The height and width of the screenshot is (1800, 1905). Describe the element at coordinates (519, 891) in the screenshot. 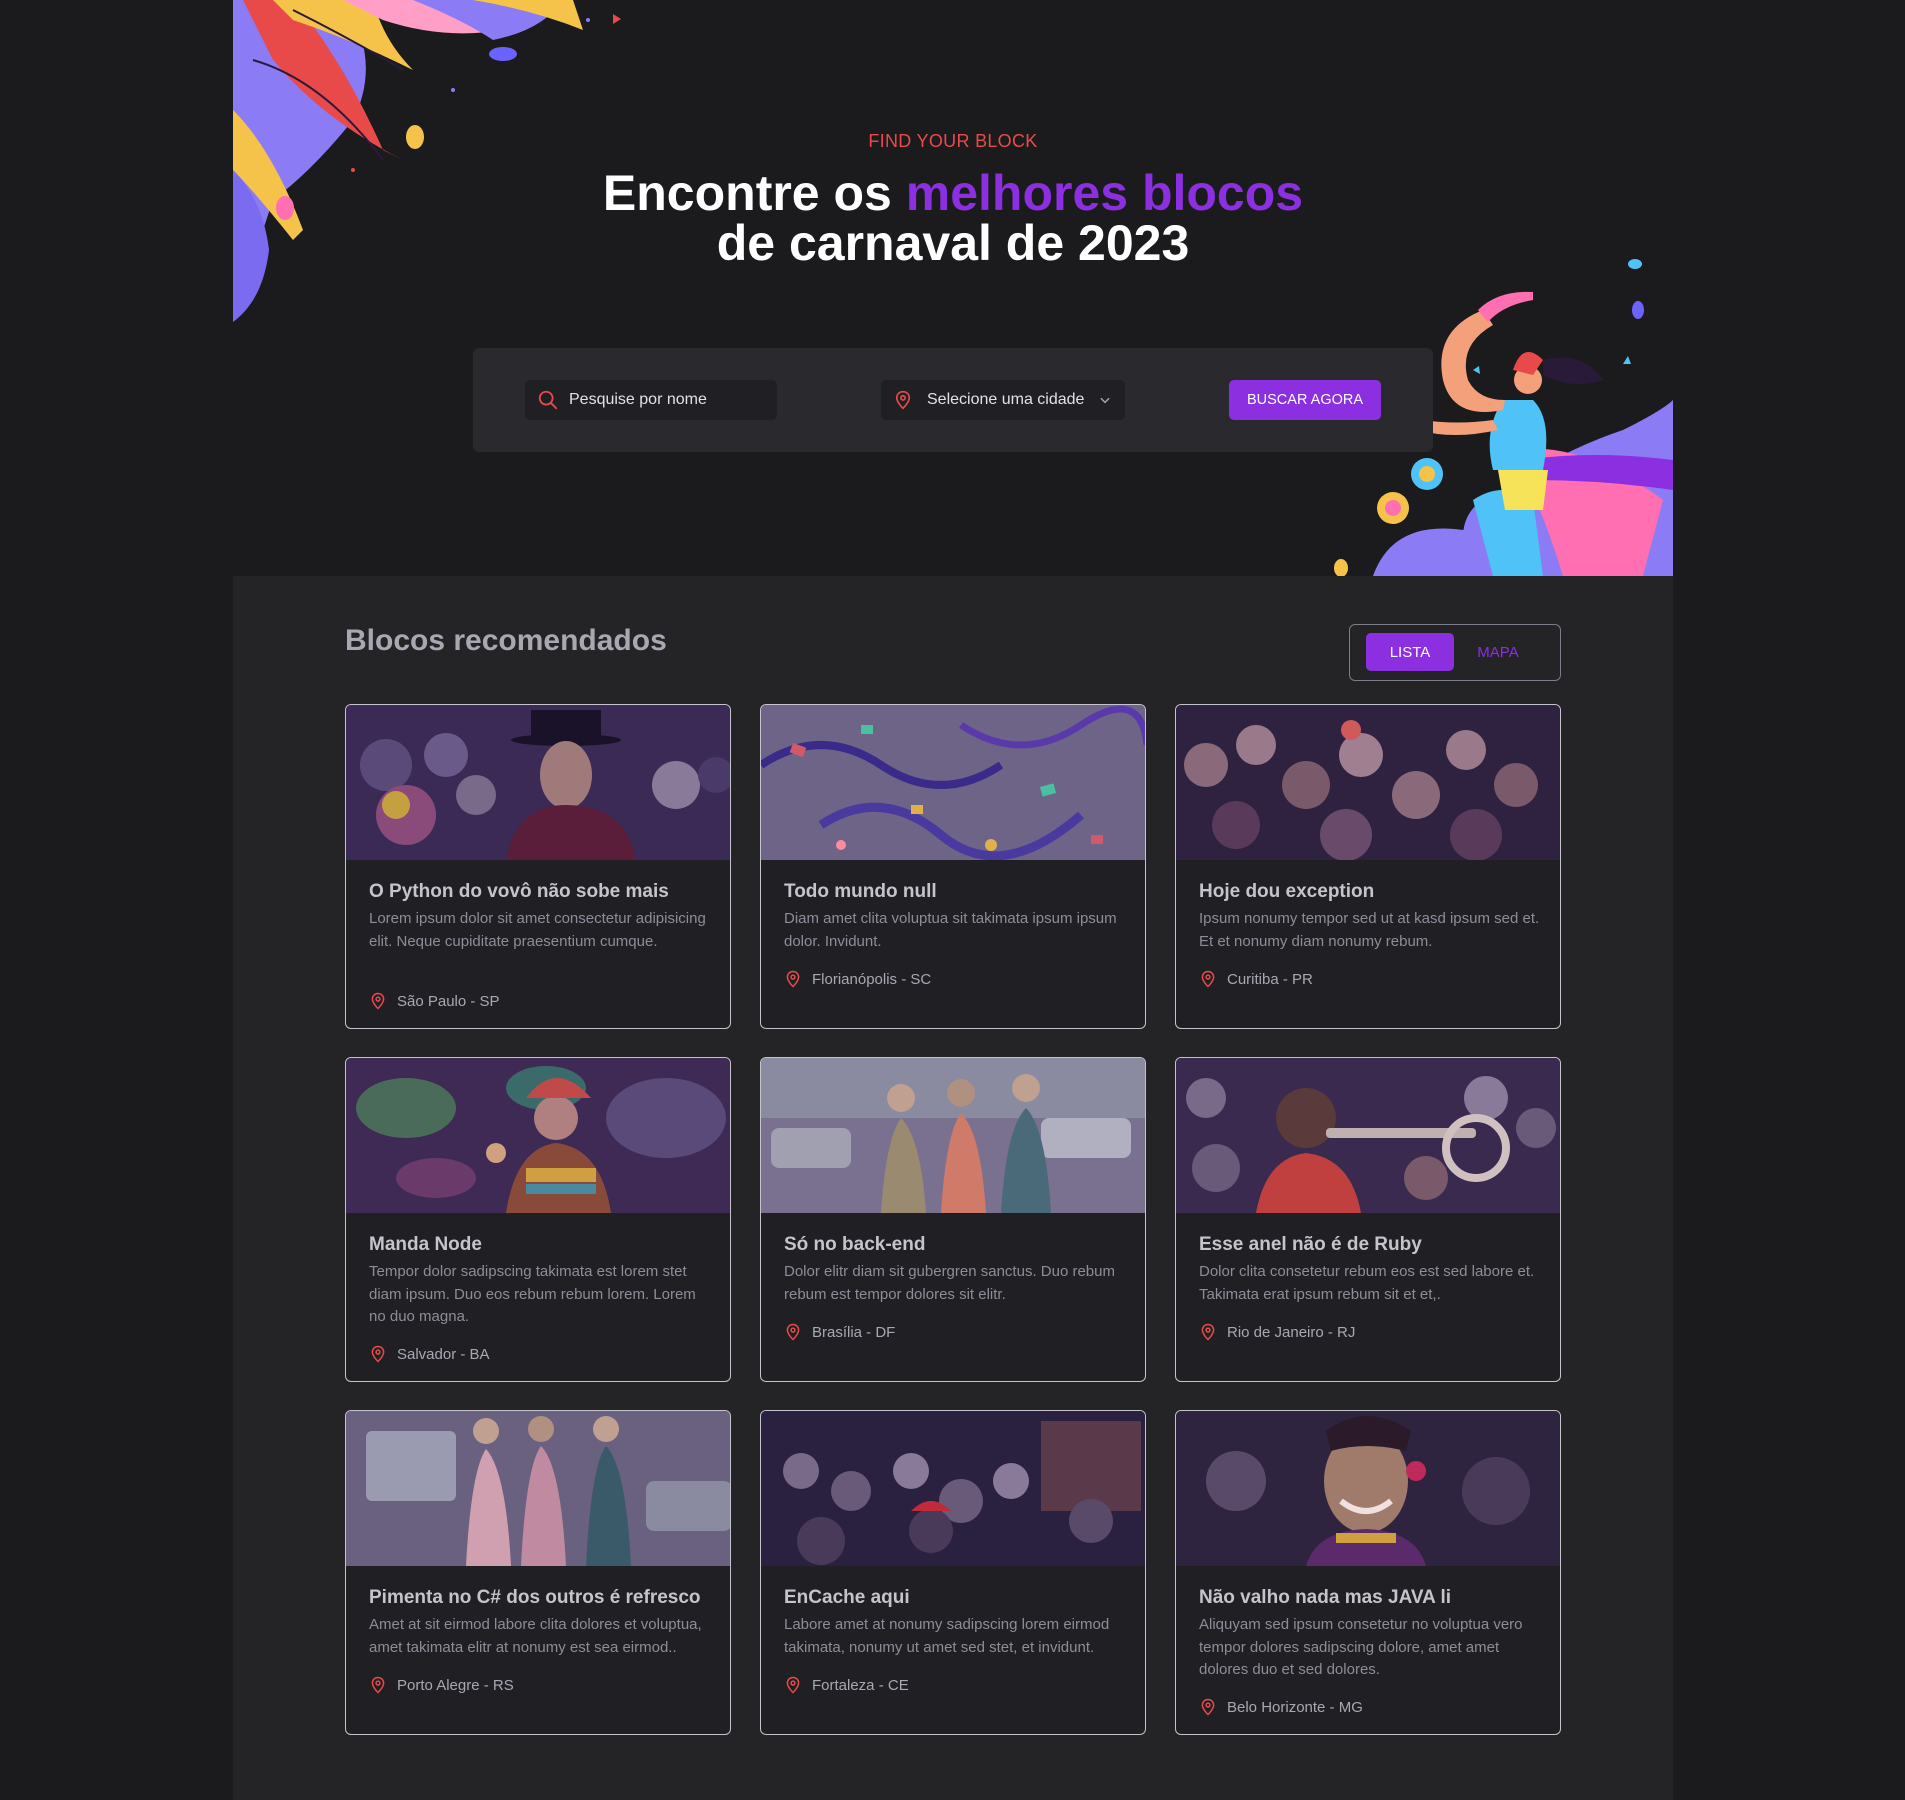

I see `block-title: O Python do vovô não sobe mais` at that location.